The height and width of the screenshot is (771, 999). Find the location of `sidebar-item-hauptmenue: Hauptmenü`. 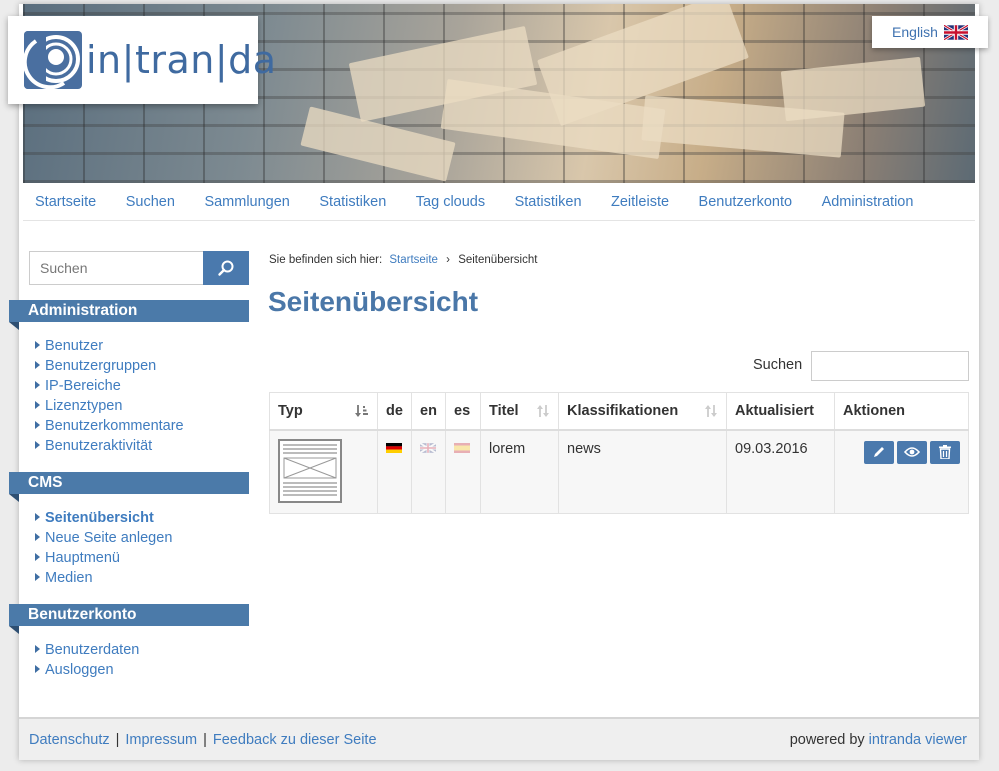

sidebar-item-hauptmenue: Hauptmenü is located at coordinates (103, 558).